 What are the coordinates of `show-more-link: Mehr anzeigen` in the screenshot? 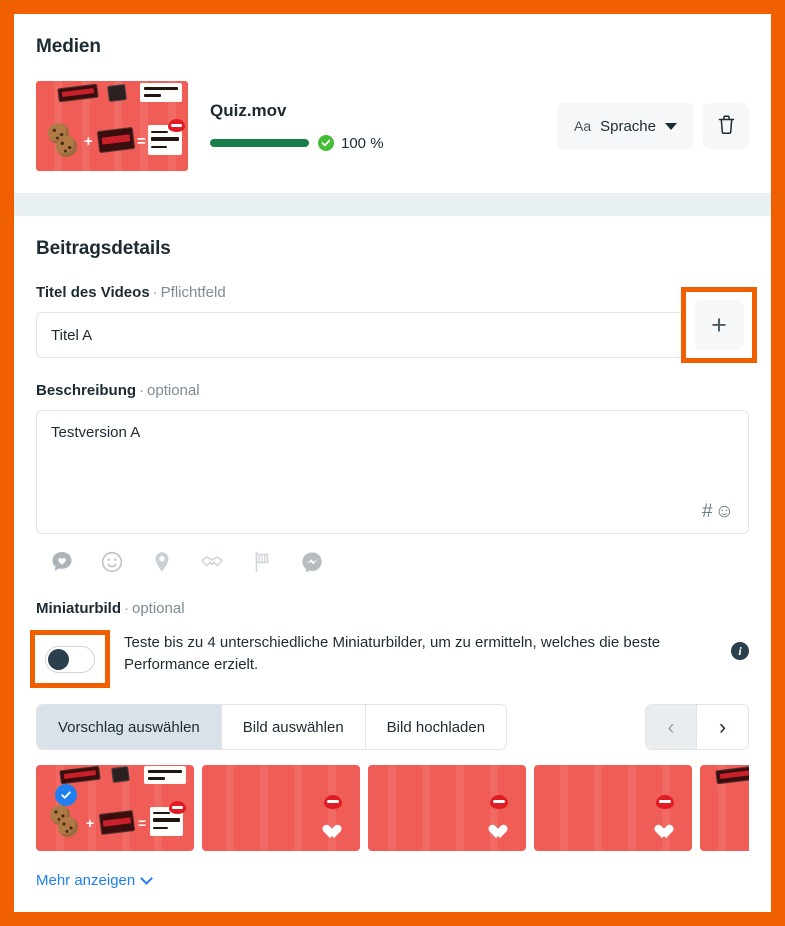 It's located at (392, 880).